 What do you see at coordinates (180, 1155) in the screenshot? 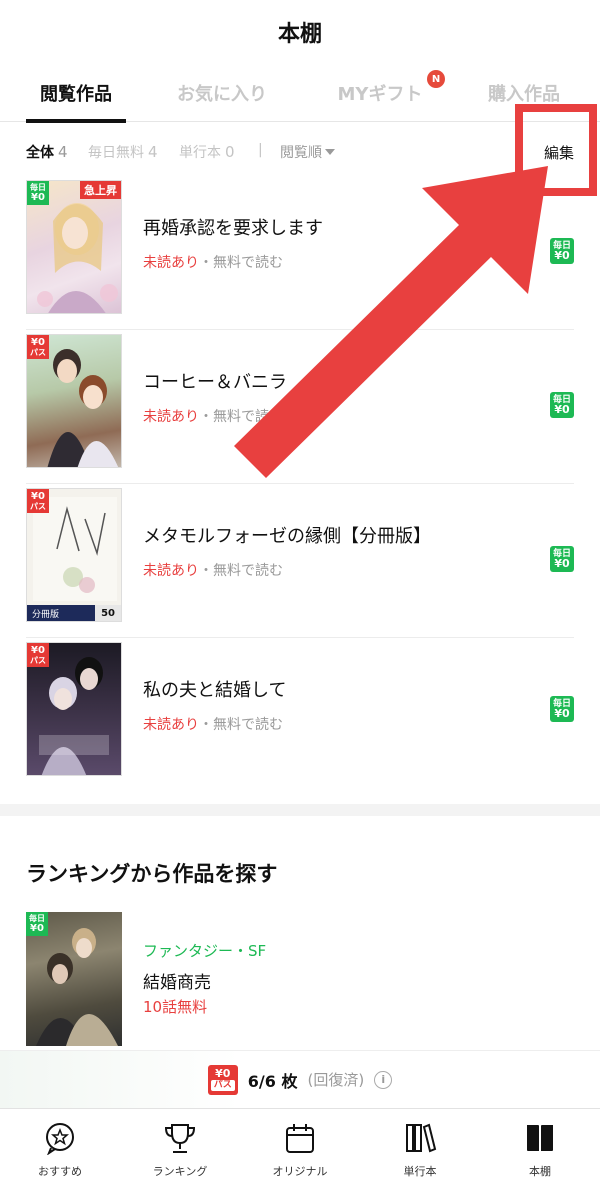
I see `nav-ranking: ランキング` at bounding box center [180, 1155].